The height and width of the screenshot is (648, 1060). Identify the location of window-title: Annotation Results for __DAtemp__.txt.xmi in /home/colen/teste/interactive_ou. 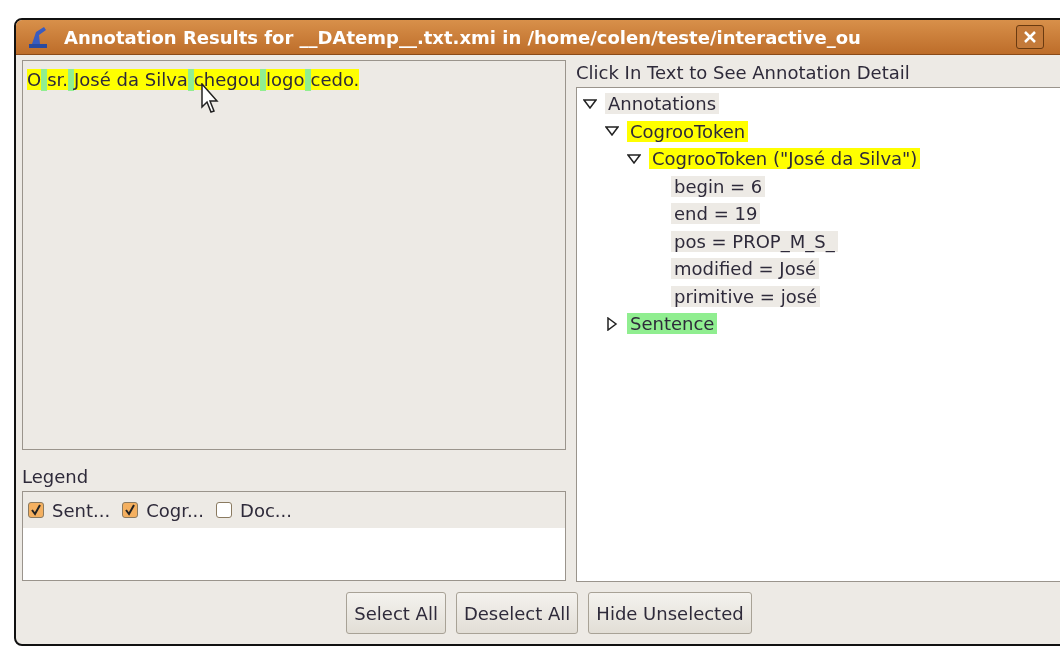
(463, 37).